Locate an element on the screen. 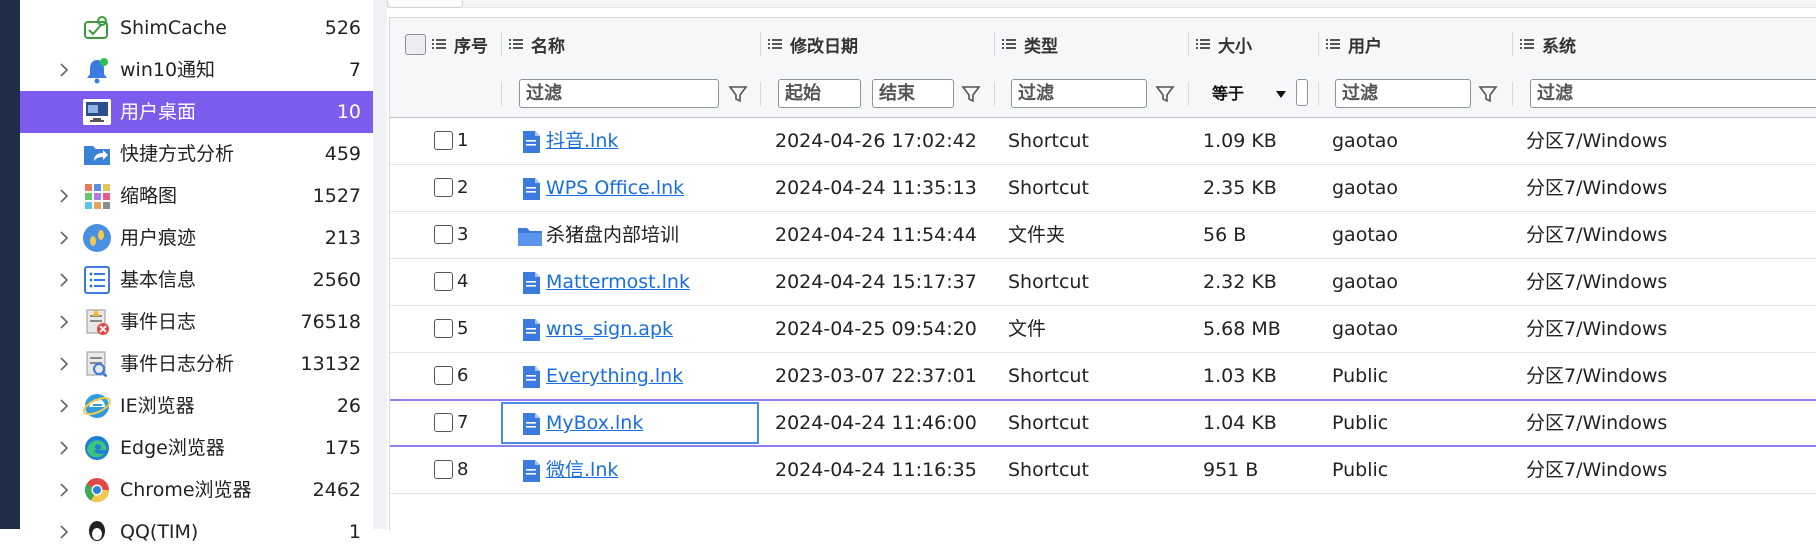 The height and width of the screenshot is (553, 1816). header-select-all is located at coordinates (415, 44).